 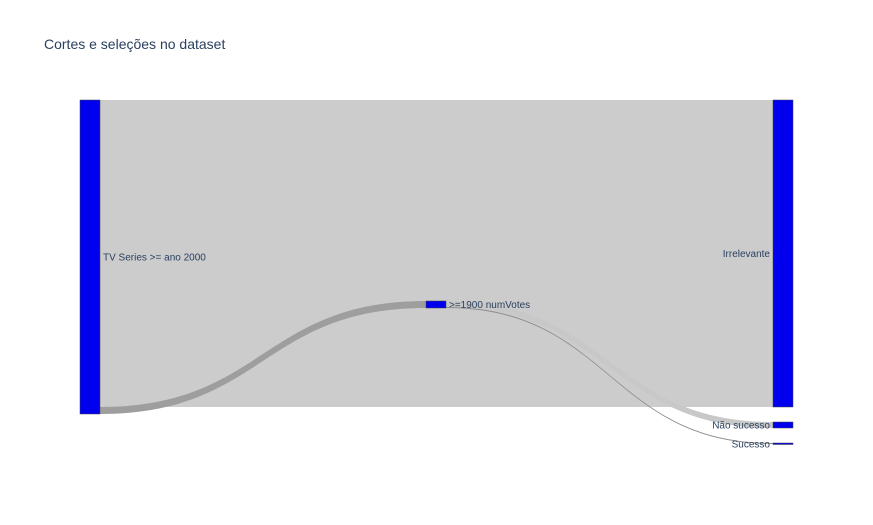 I want to click on node-votes, so click(x=436, y=304).